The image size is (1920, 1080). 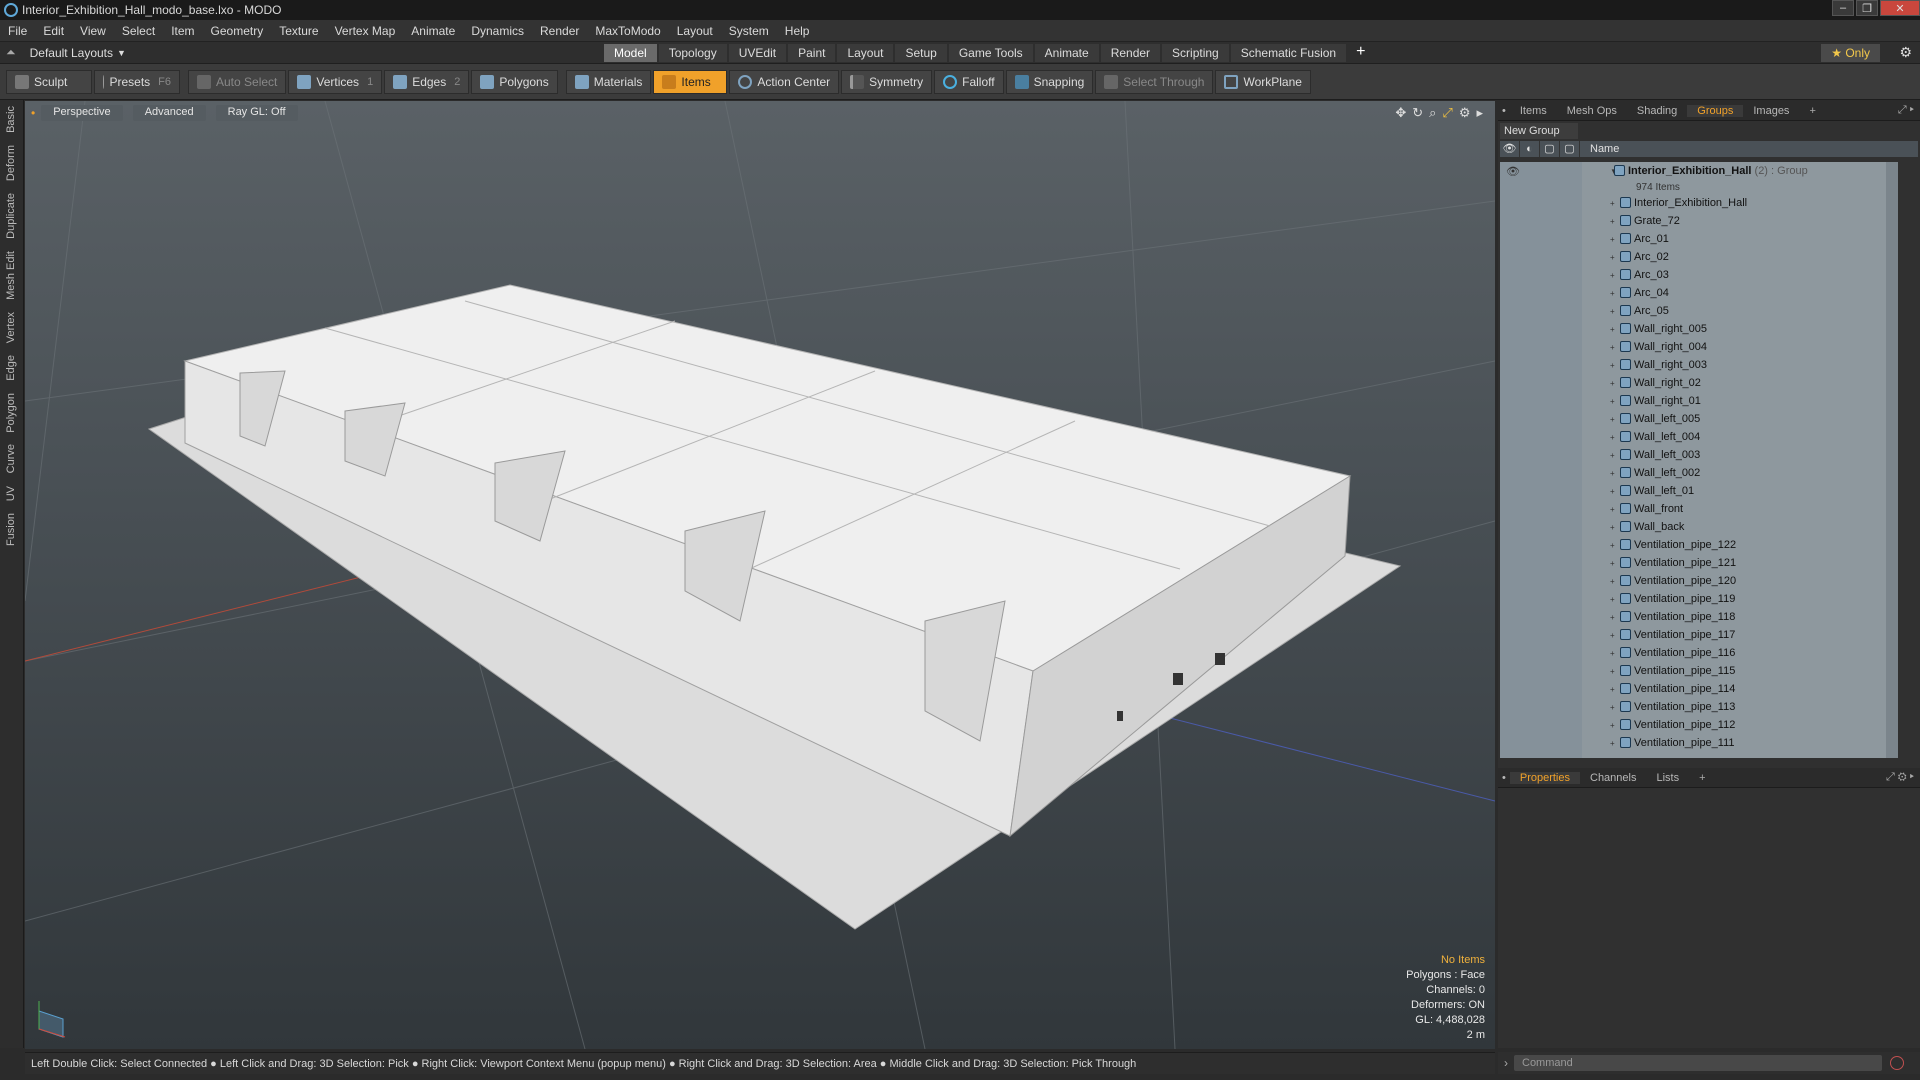 What do you see at coordinates (335, 81) in the screenshot?
I see `vertices-button: Vertices 1` at bounding box center [335, 81].